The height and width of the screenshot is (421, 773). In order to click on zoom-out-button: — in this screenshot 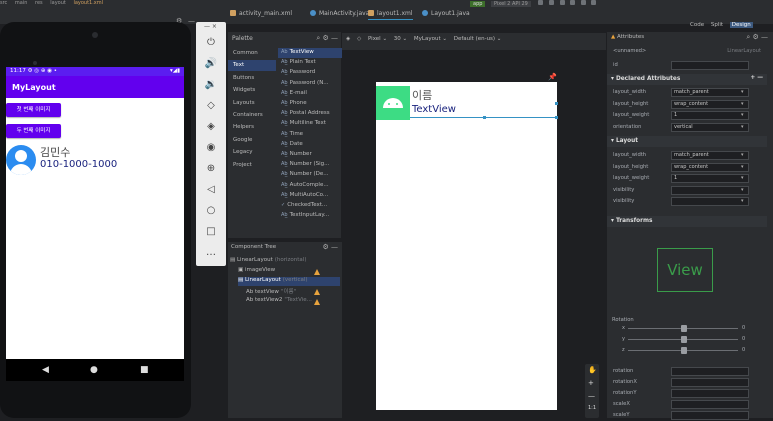, I will do `click(591, 396)`.